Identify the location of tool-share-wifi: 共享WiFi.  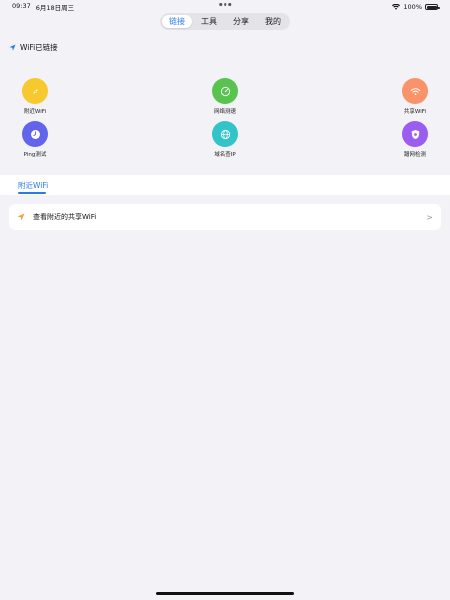
(415, 96).